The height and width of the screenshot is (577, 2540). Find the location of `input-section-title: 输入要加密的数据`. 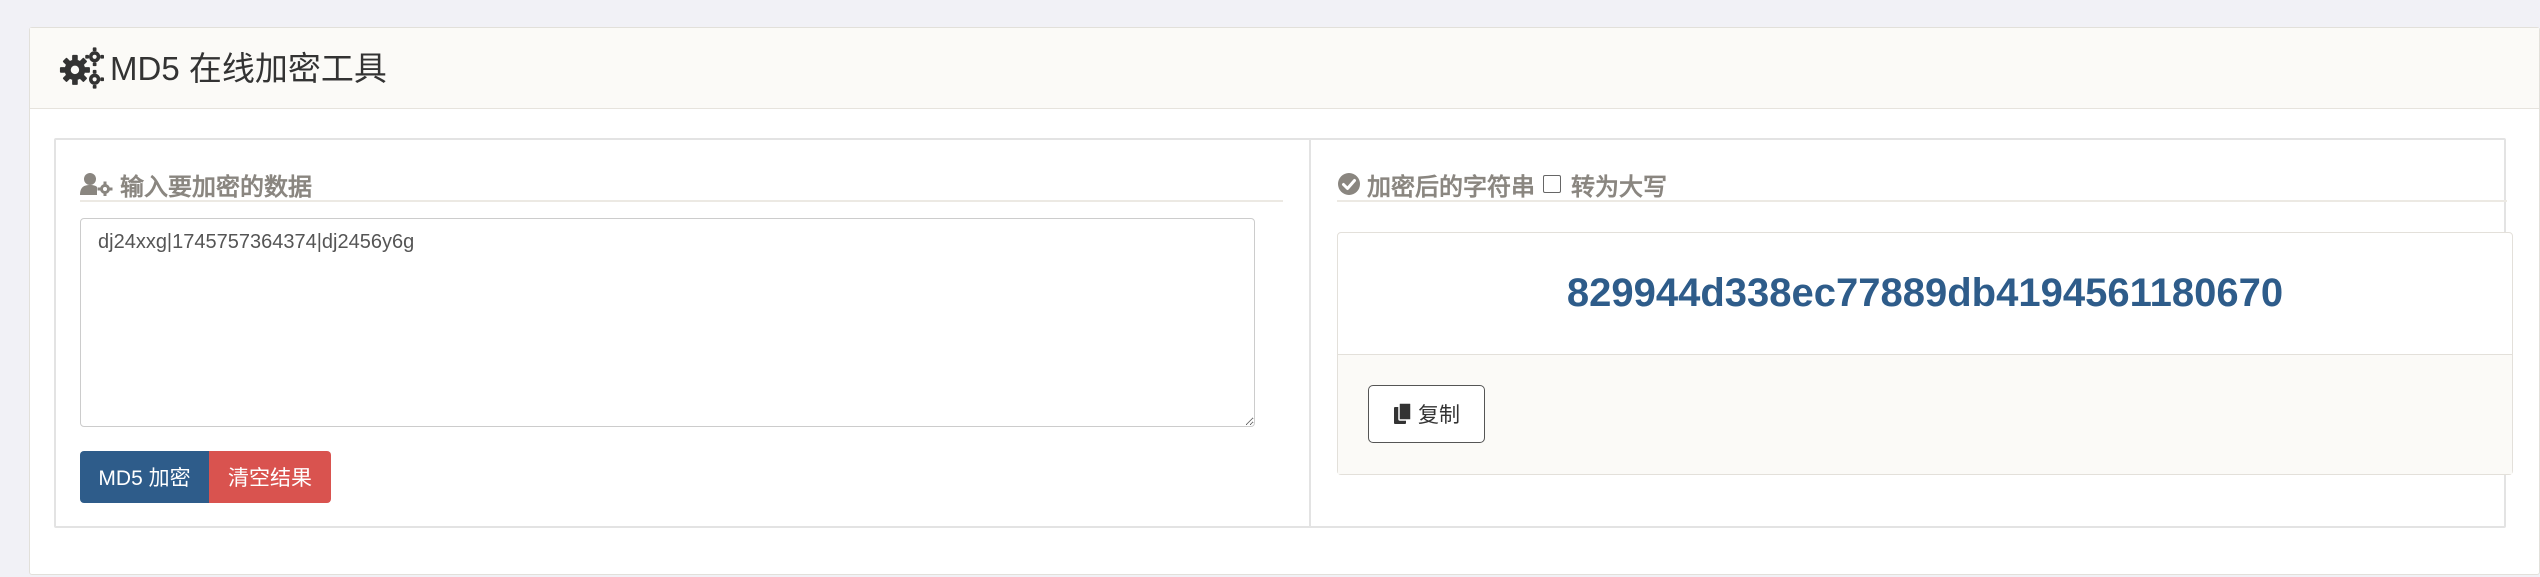

input-section-title: 输入要加密的数据 is located at coordinates (681, 185).